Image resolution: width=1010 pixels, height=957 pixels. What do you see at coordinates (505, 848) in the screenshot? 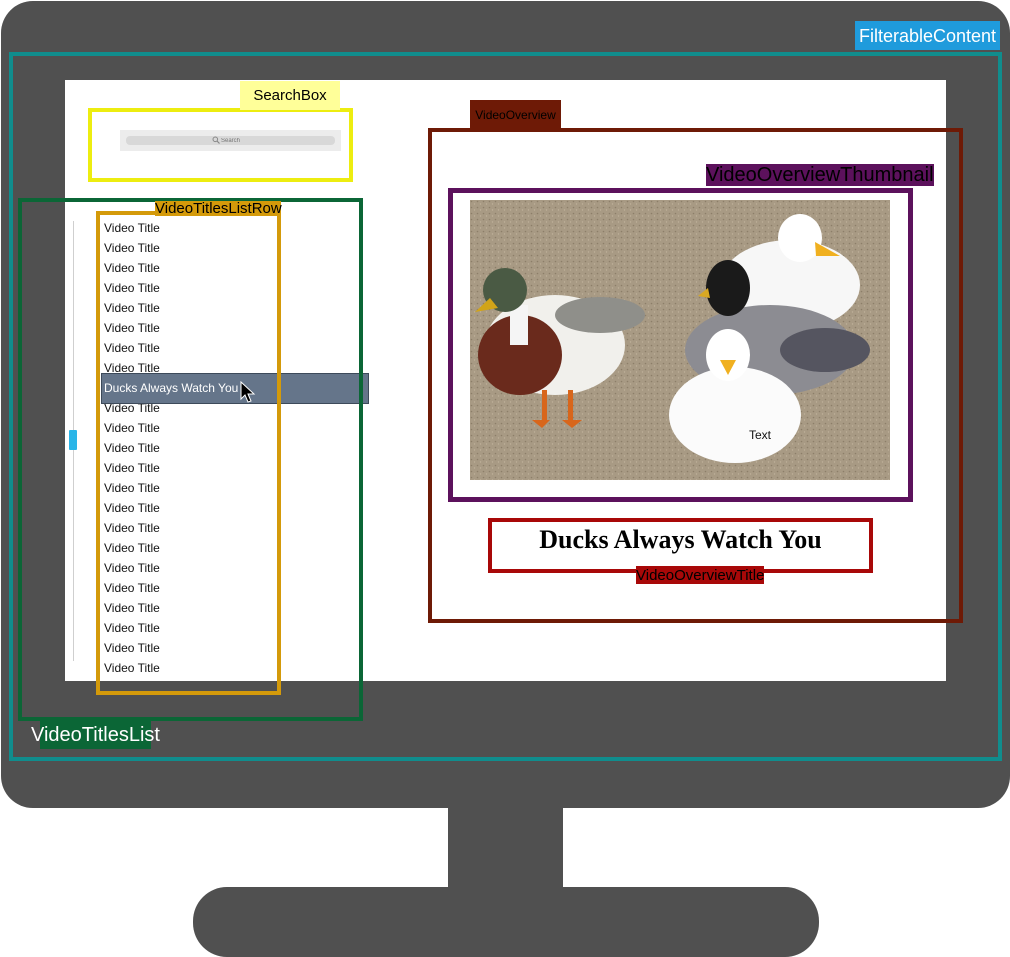
I see `monitor-neck` at bounding box center [505, 848].